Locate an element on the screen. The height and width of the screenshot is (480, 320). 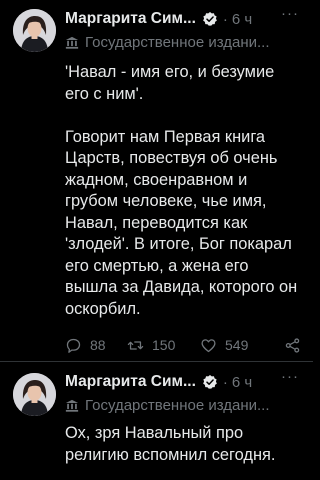
like-count: 549 is located at coordinates (237, 345).